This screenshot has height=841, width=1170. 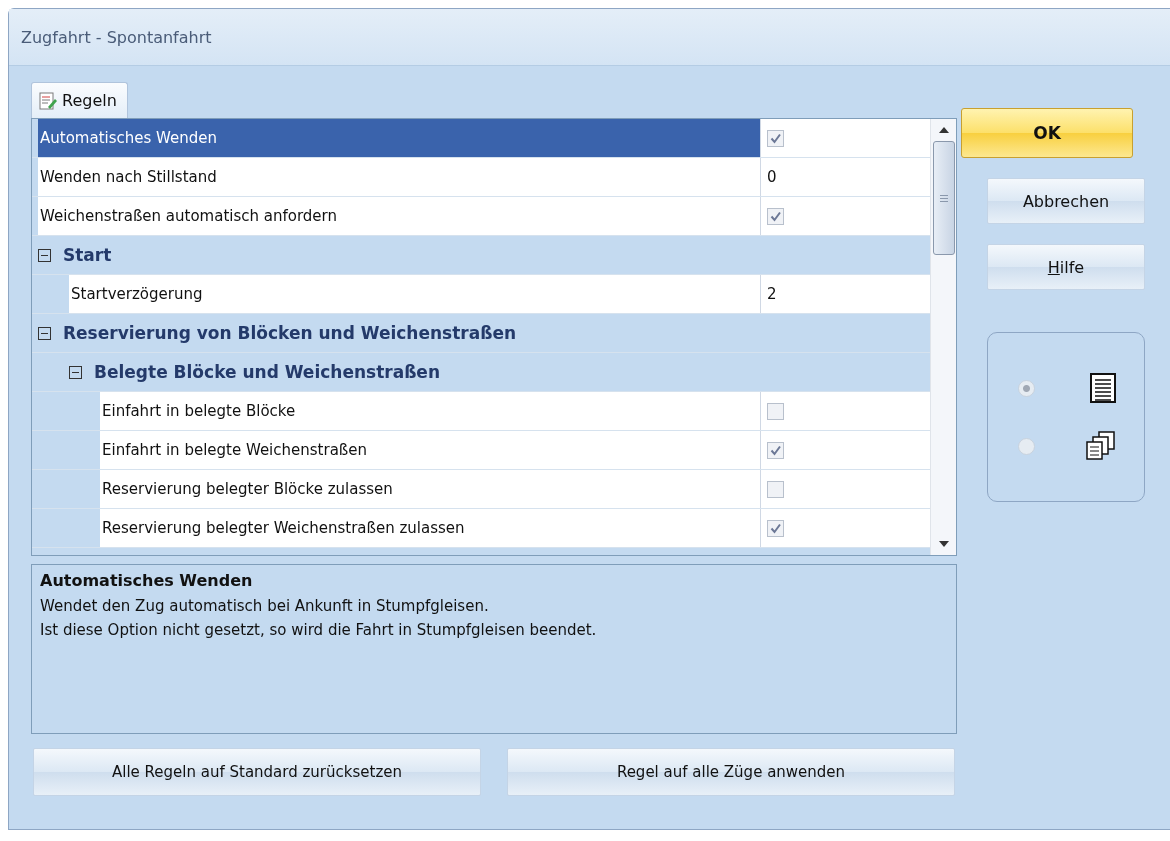 What do you see at coordinates (1066, 201) in the screenshot?
I see `dialog-button: Abbrechen` at bounding box center [1066, 201].